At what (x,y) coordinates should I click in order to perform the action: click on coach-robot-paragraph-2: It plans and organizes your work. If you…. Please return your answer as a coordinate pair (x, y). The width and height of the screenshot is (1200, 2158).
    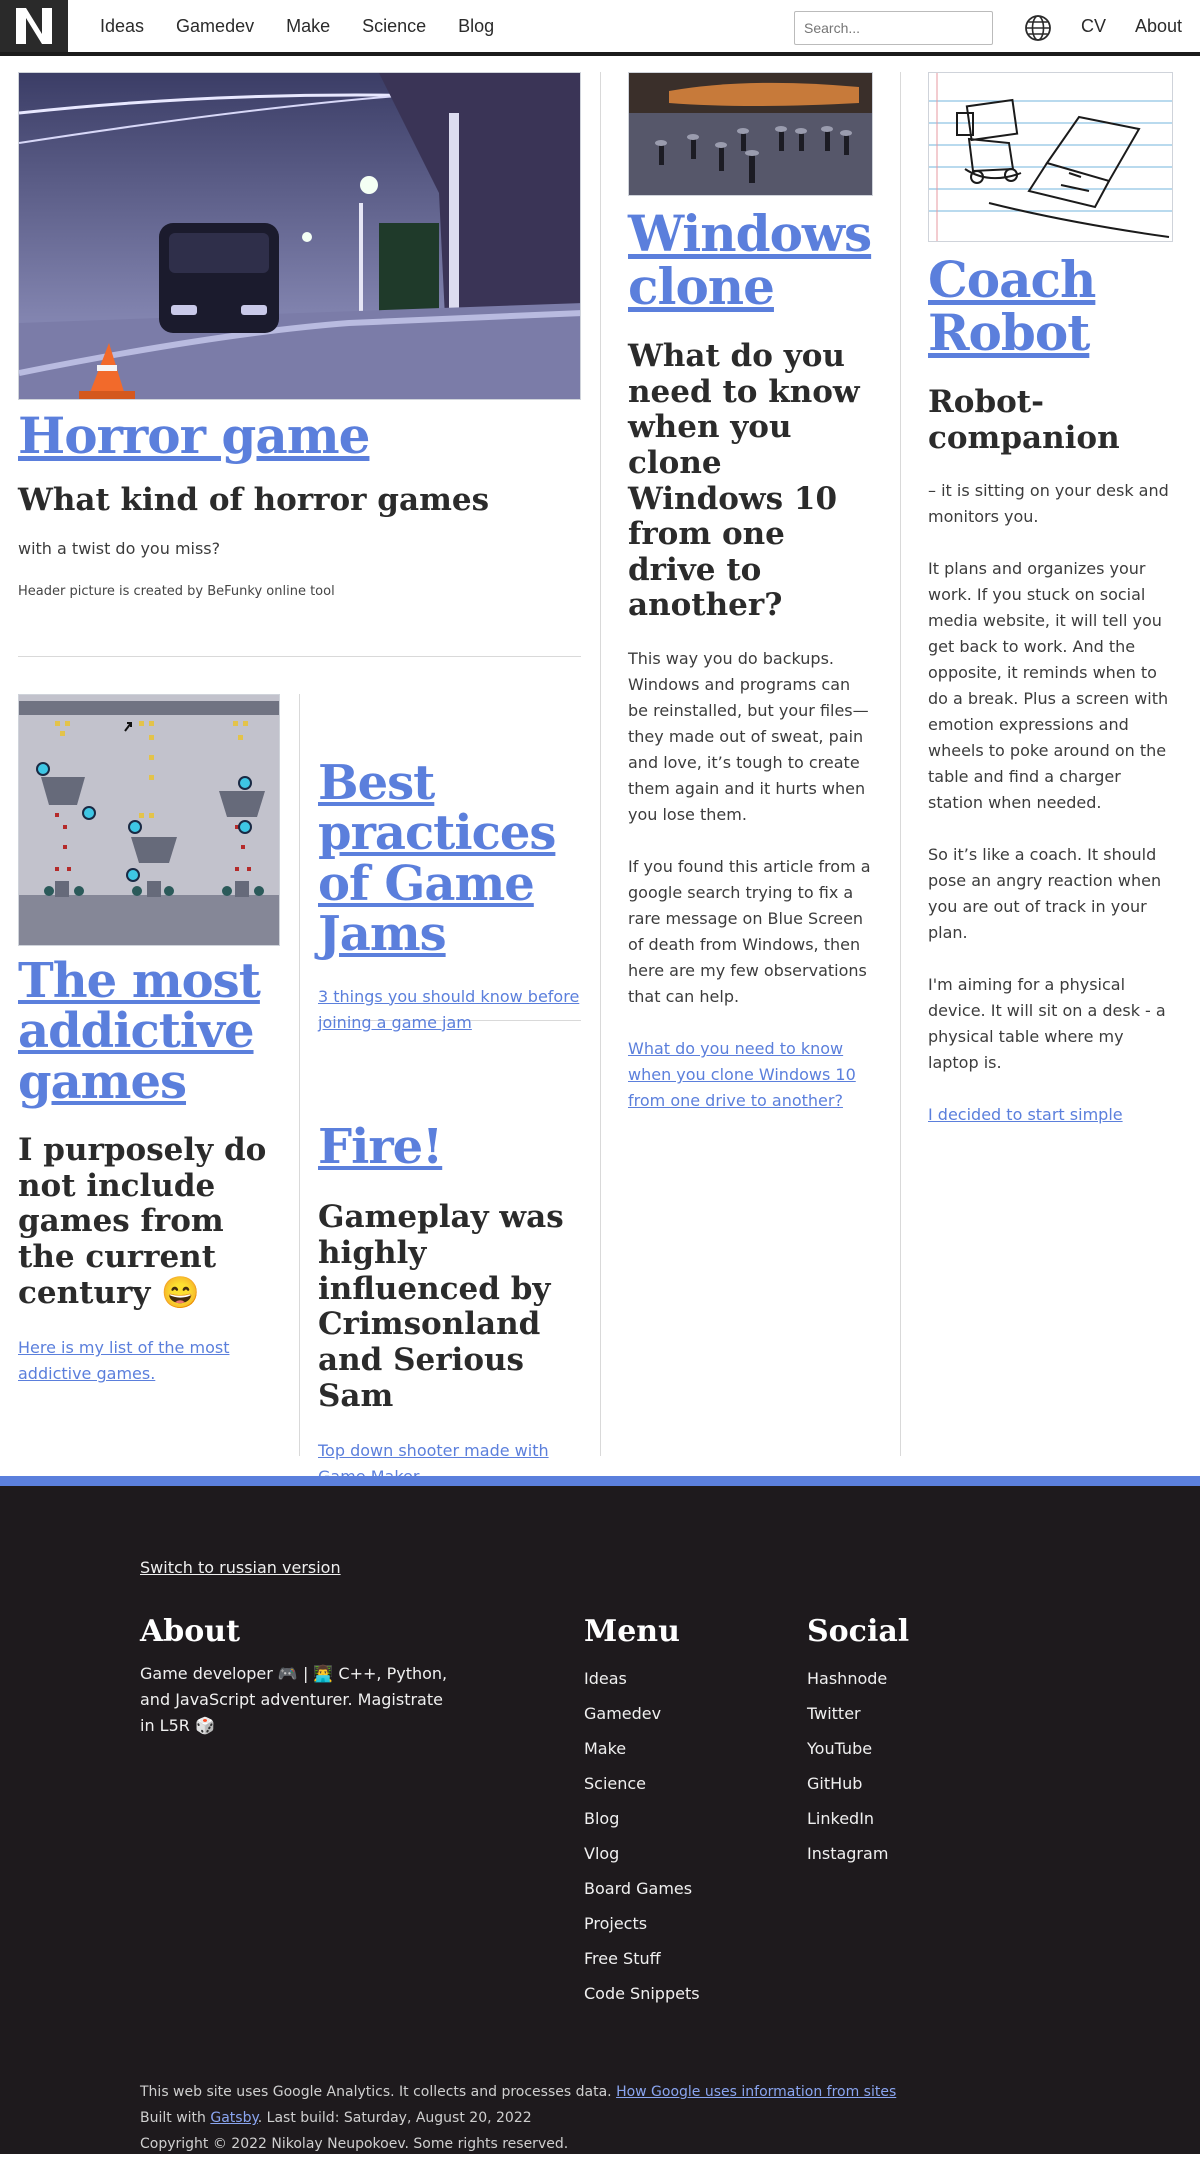
    Looking at the image, I should click on (1048, 686).